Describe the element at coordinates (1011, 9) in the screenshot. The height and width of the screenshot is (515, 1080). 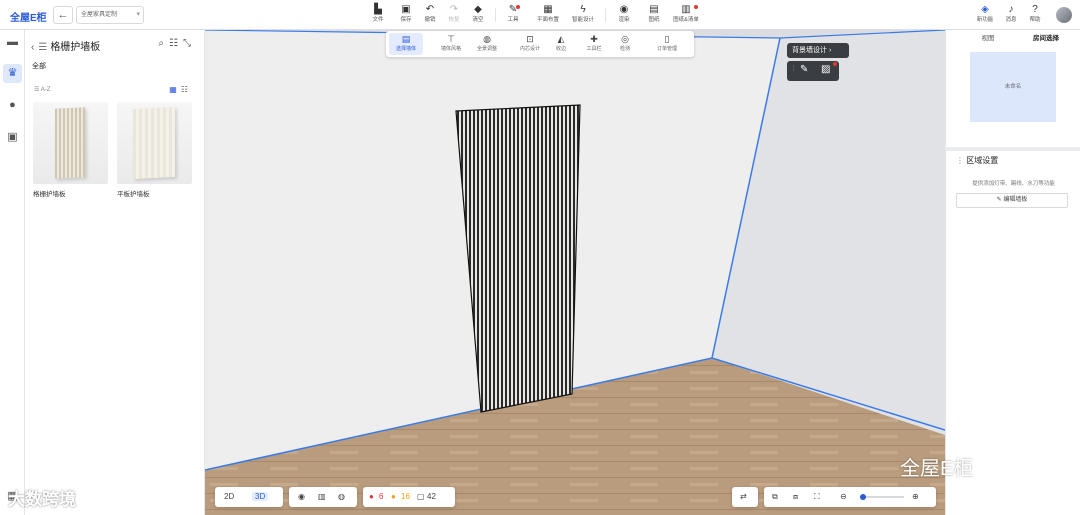
I see `bell-icon: ♪` at that location.